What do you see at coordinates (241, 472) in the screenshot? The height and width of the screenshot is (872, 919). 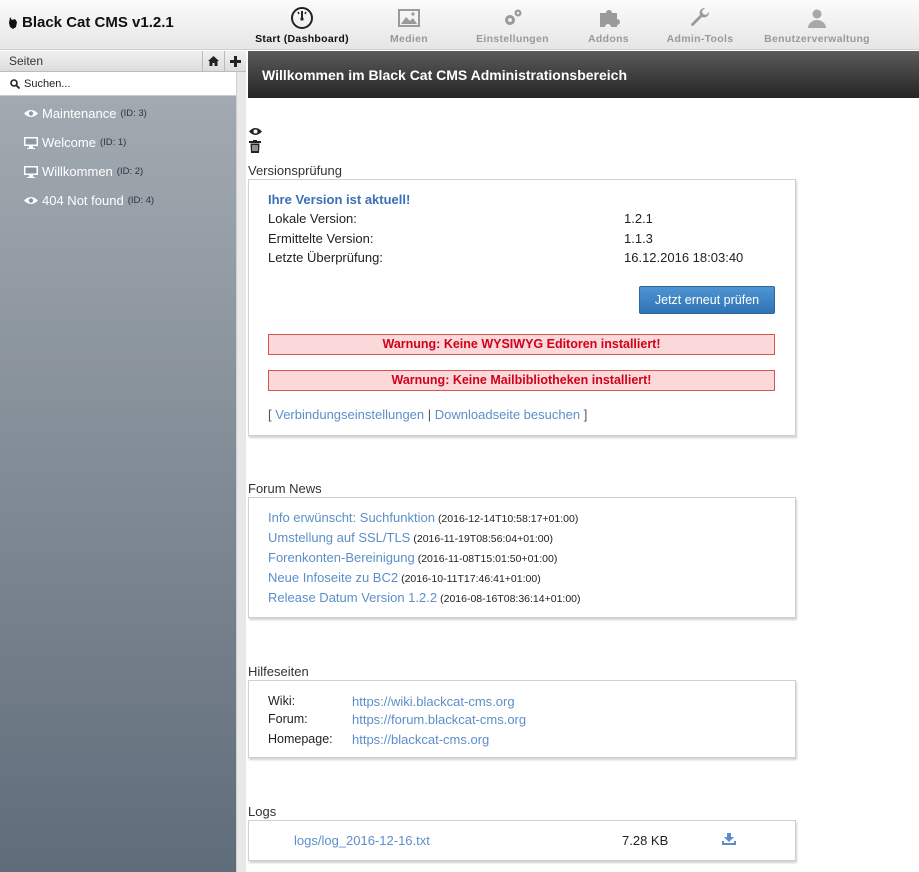 I see `sidebar-scrollbar` at bounding box center [241, 472].